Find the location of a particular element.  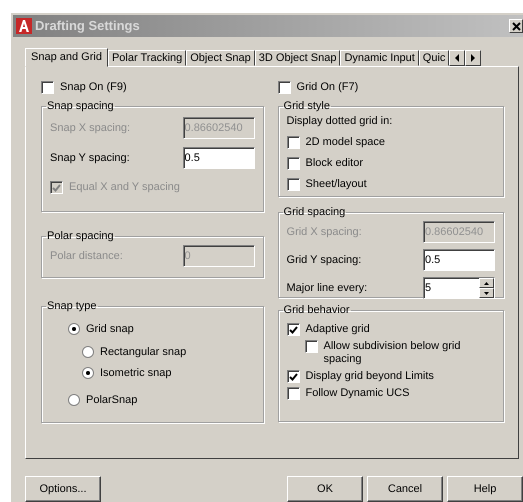

group-title: Grid style is located at coordinates (306, 106).